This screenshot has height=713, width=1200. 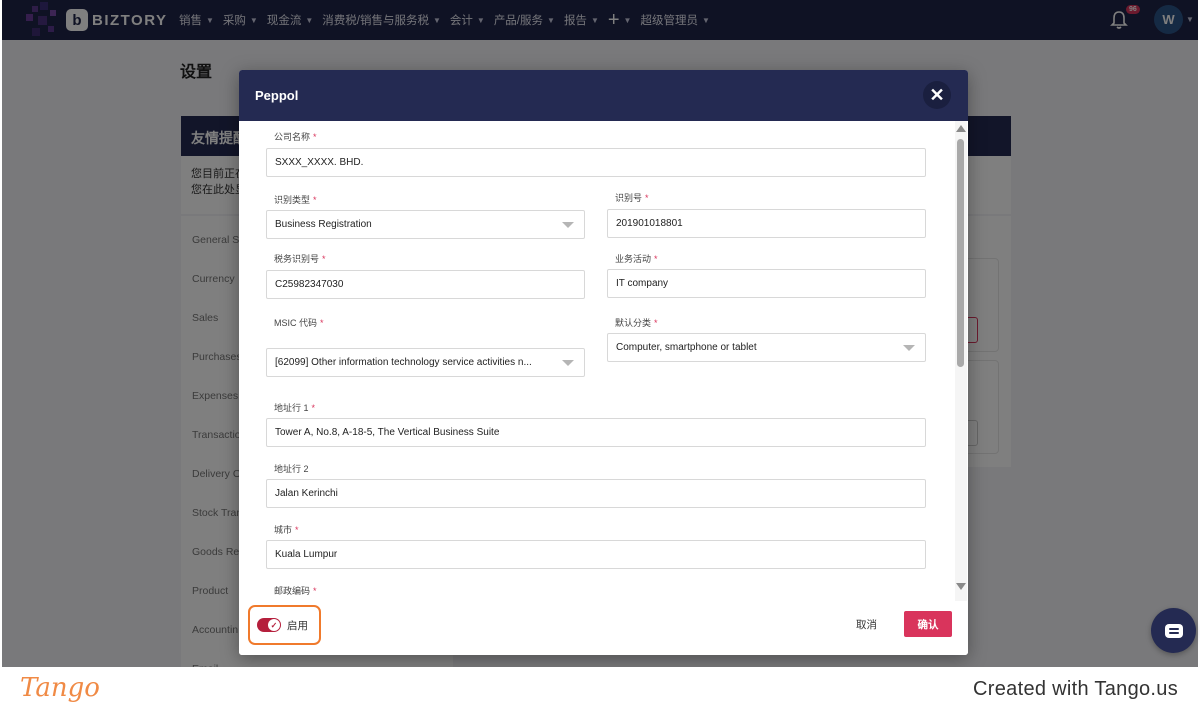 I want to click on id-number-field: 201901018801, so click(x=766, y=223).